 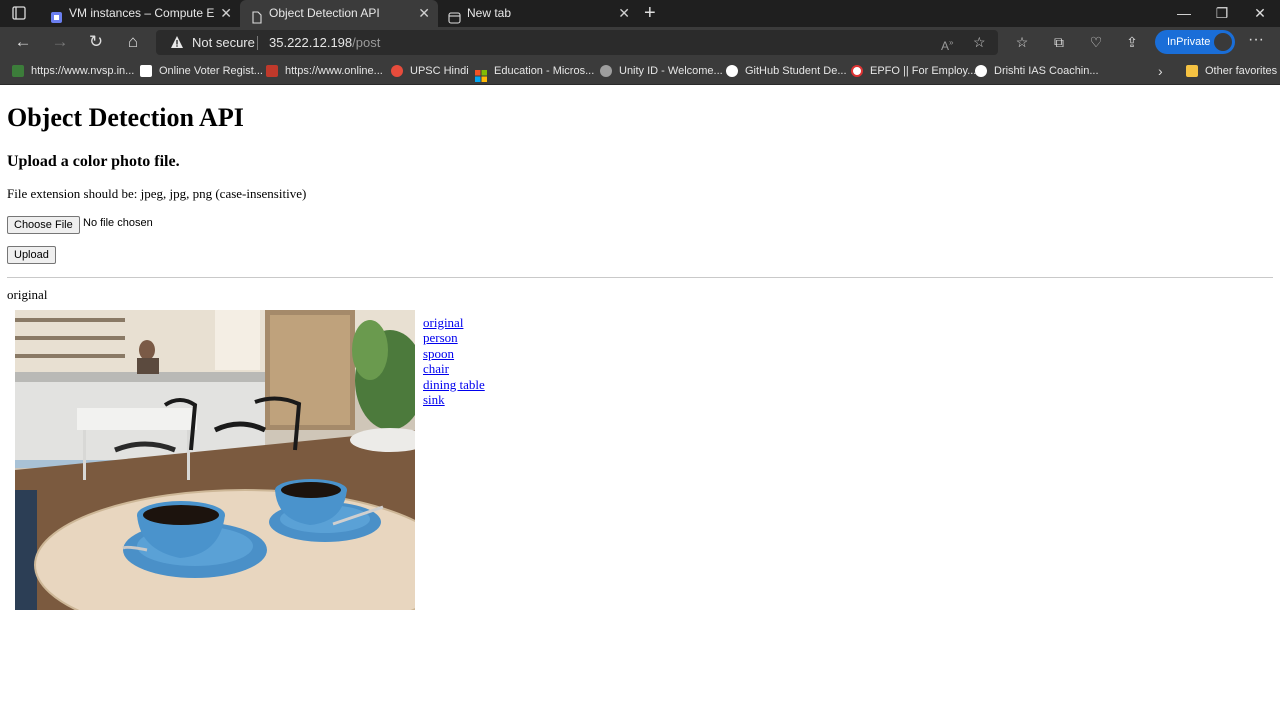 What do you see at coordinates (93, 161) in the screenshot?
I see `page-subtitle: Upload a color photo file.` at bounding box center [93, 161].